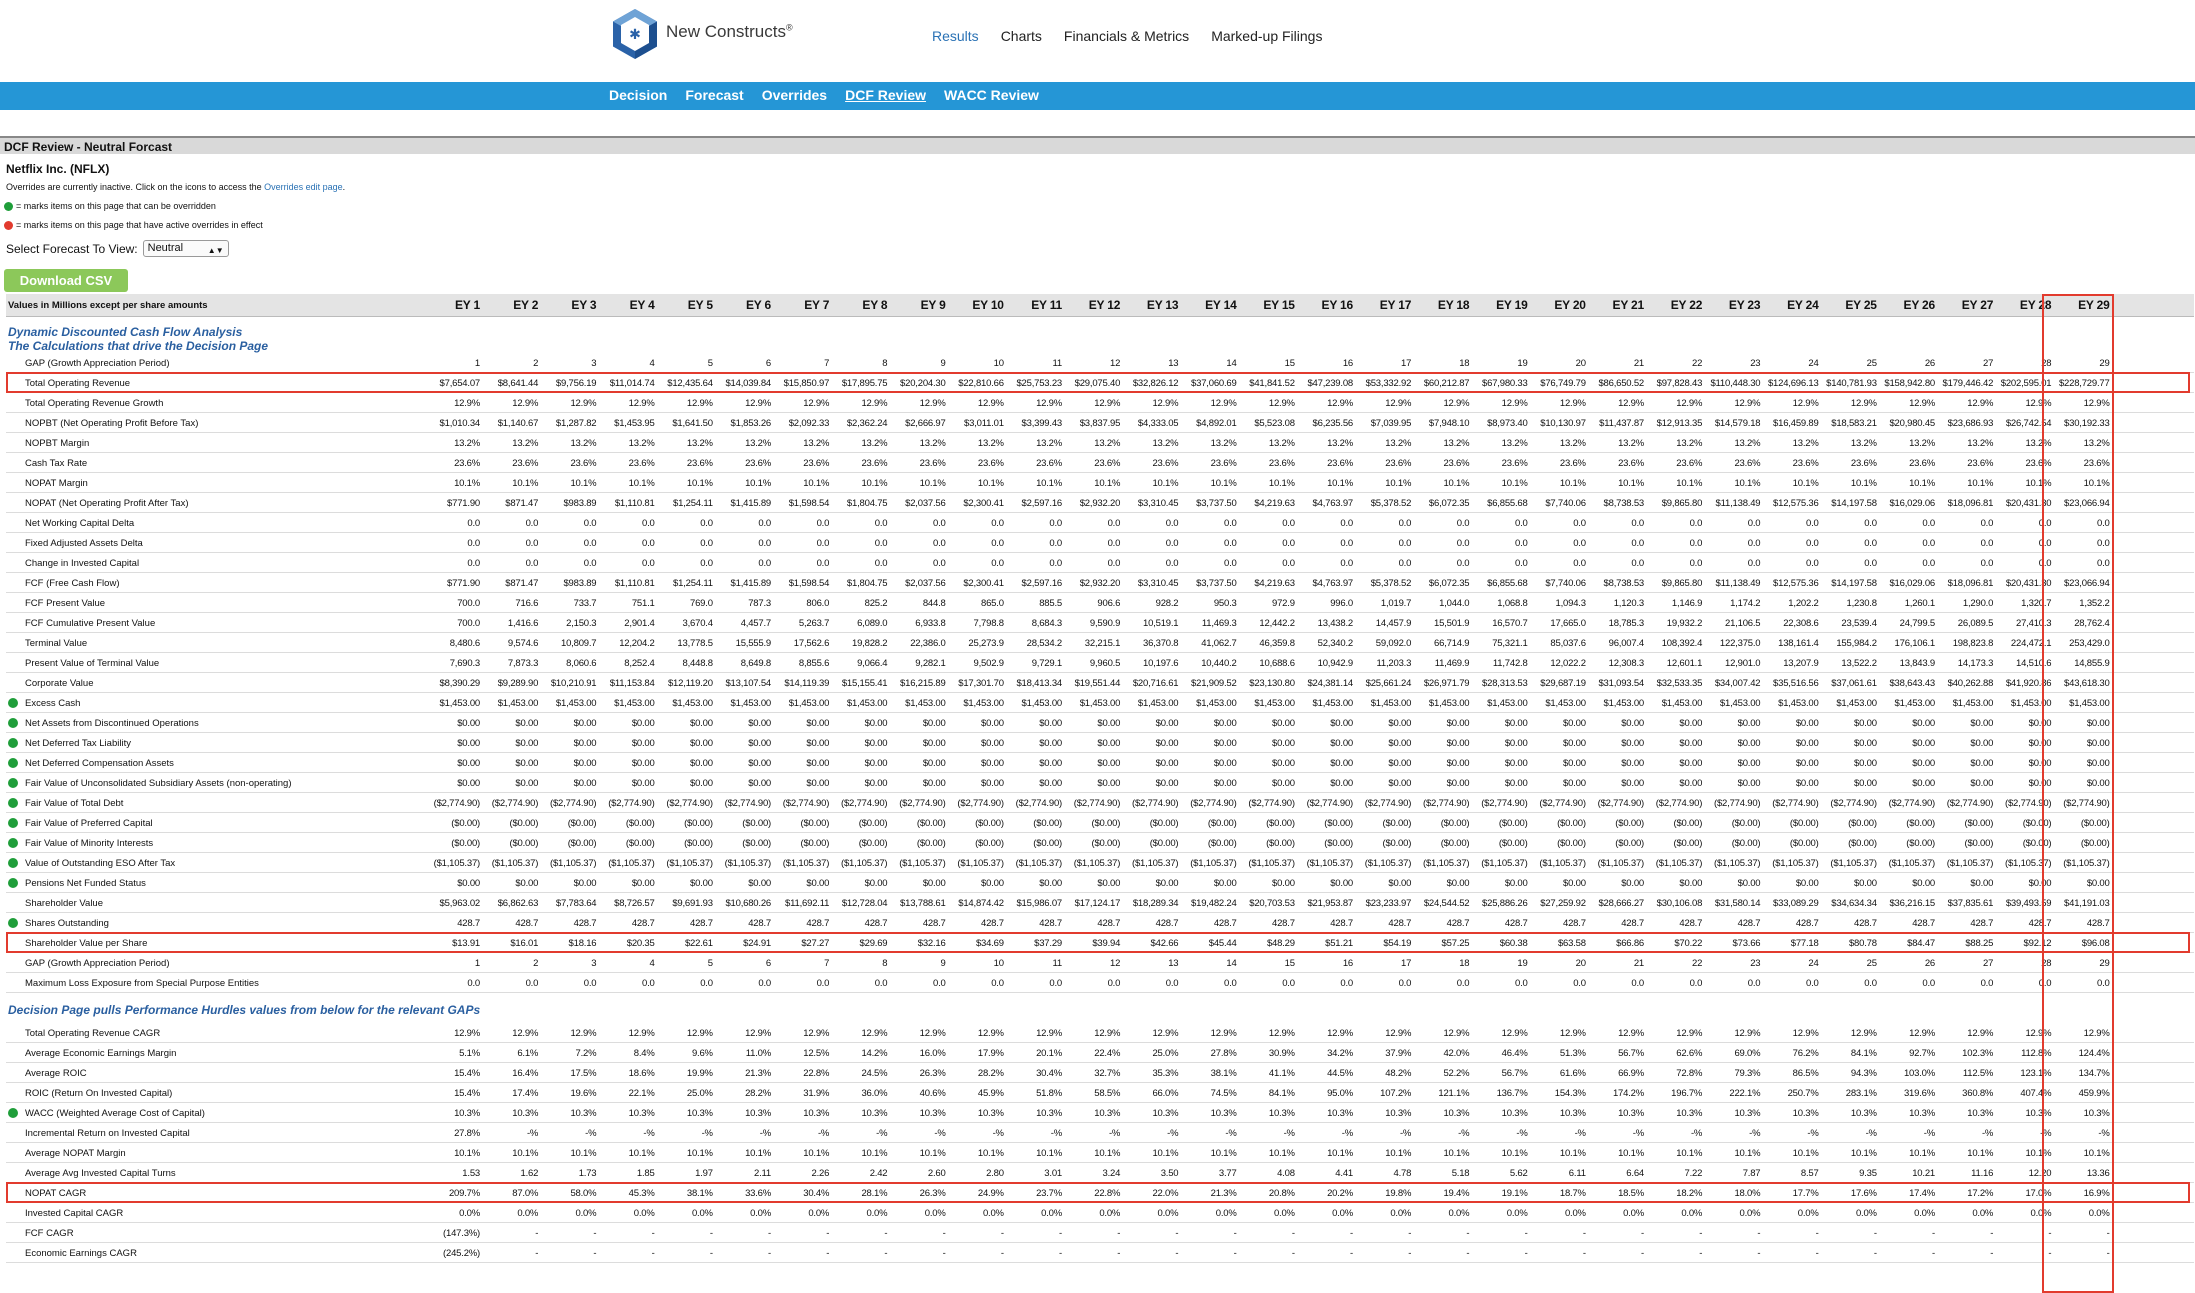 The image size is (2195, 1293). I want to click on table-cell: 17.4%, so click(525, 1093).